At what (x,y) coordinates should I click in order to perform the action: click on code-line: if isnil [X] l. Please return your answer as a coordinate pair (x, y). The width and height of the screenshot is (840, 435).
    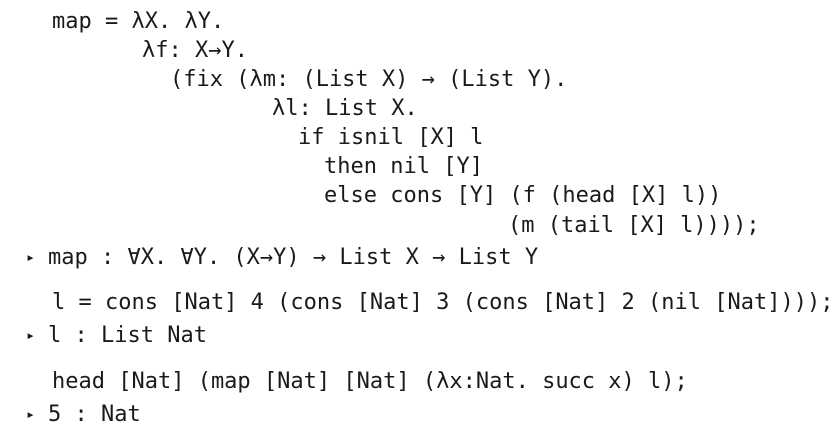
    Looking at the image, I should click on (391, 137).